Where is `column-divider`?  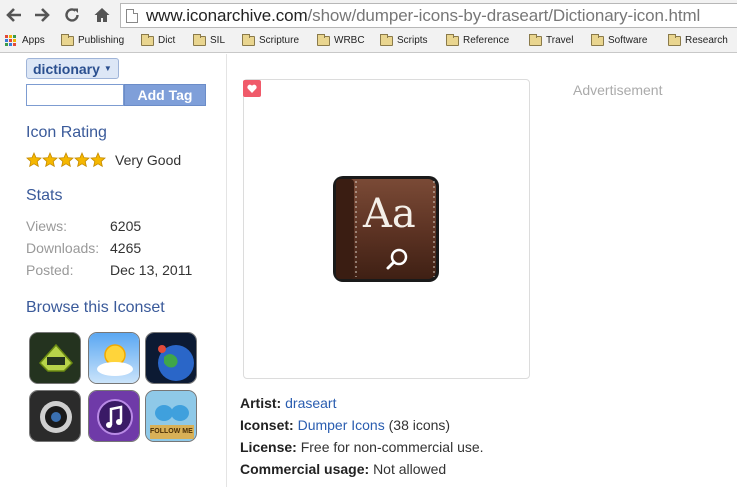 column-divider is located at coordinates (226, 270).